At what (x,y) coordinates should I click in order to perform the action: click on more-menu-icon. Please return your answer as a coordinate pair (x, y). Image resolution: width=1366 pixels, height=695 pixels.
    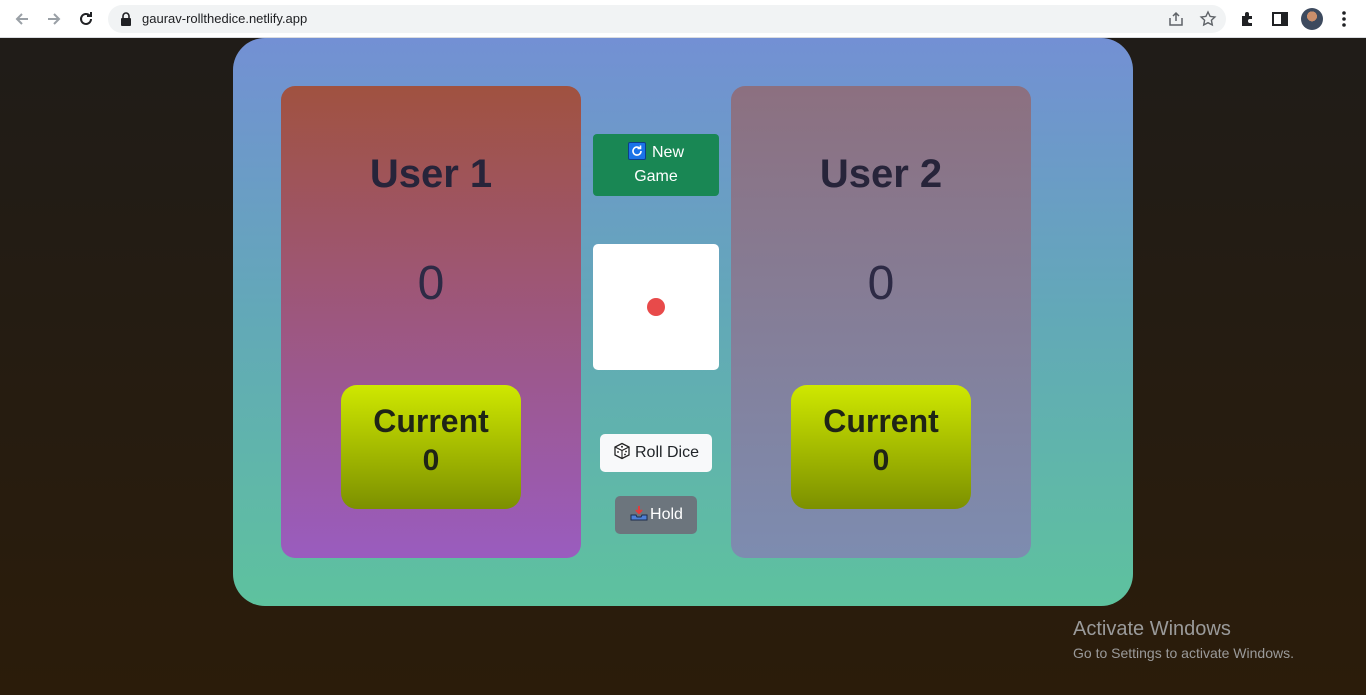
    Looking at the image, I should click on (1344, 19).